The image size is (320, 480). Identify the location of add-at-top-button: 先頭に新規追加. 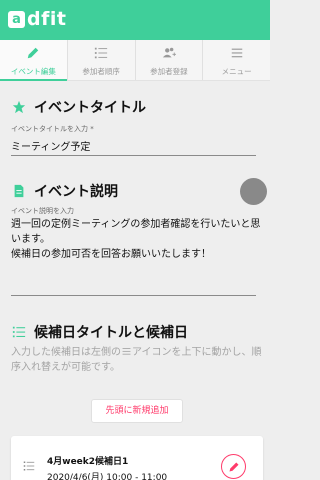
(137, 411).